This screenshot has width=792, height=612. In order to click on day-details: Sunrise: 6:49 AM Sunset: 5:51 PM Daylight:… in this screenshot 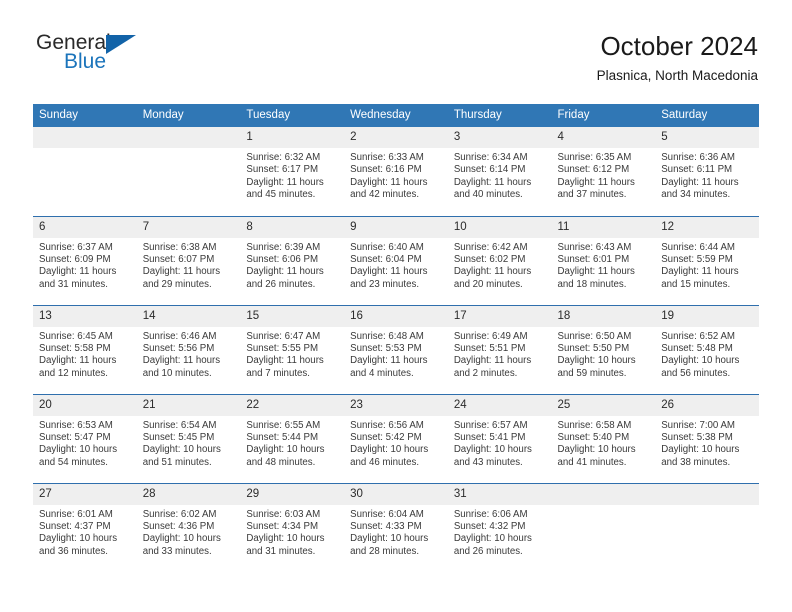, I will do `click(500, 354)`.